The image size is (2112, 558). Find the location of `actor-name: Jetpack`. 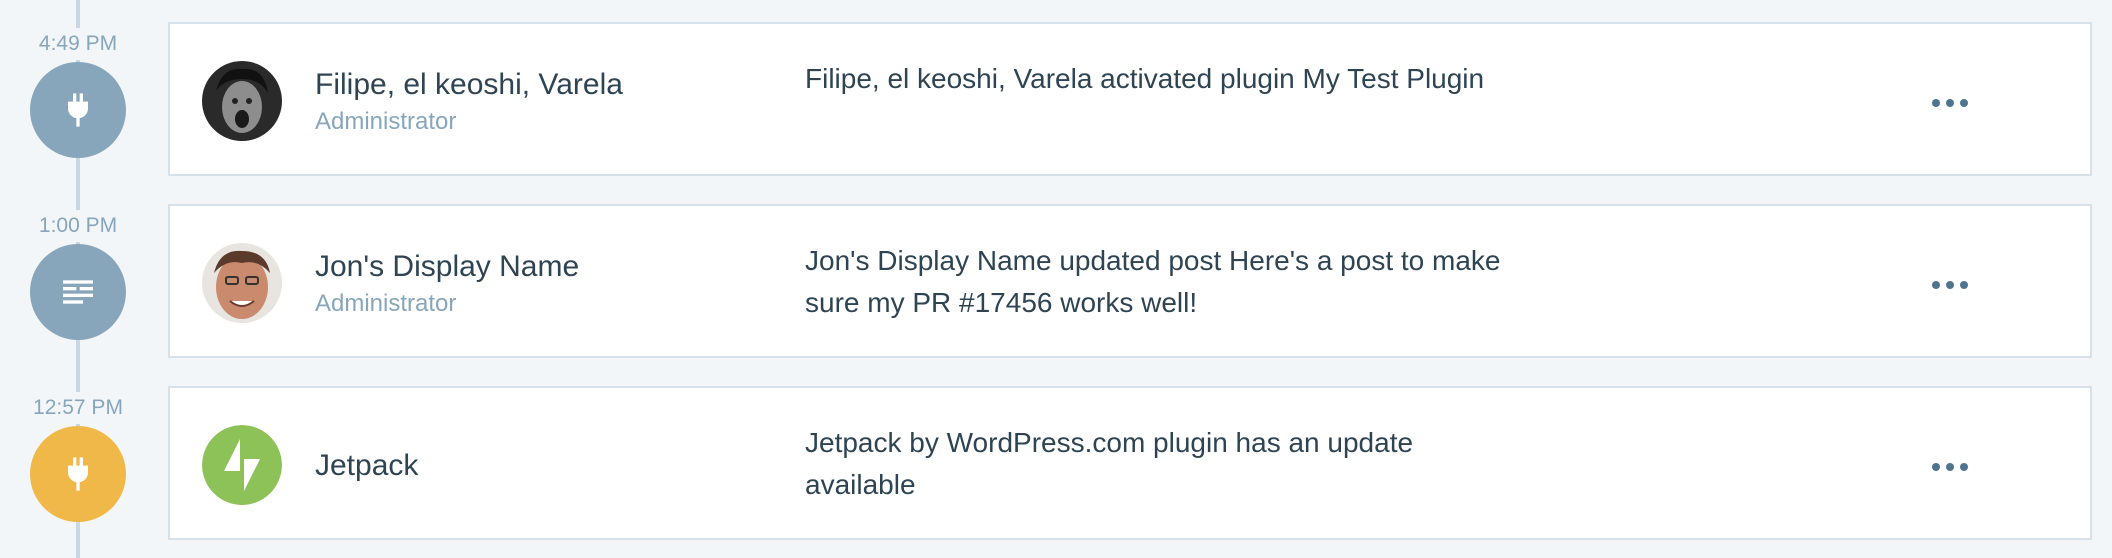

actor-name: Jetpack is located at coordinates (366, 466).